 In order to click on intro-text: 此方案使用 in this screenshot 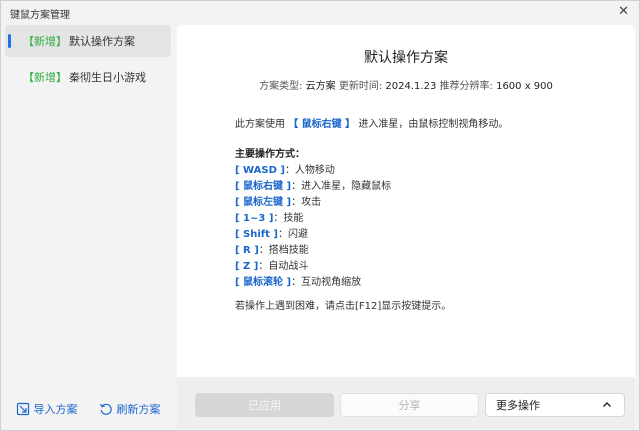, I will do `click(260, 124)`.